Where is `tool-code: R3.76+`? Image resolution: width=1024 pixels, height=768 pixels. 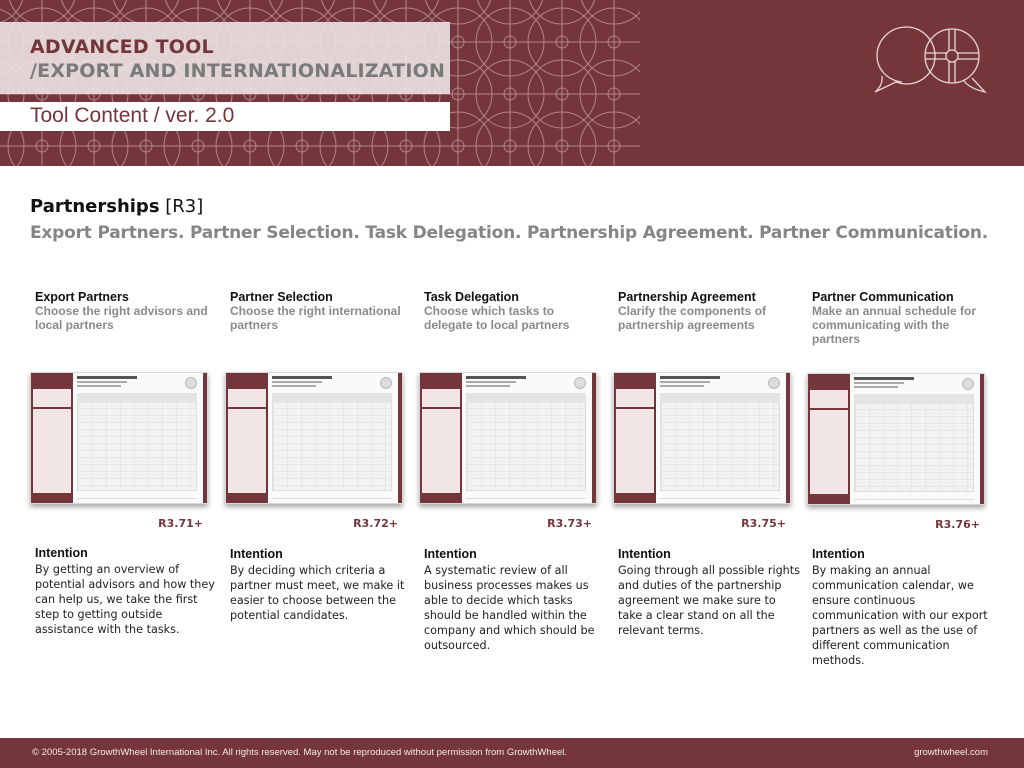
tool-code: R3.76+ is located at coordinates (957, 524).